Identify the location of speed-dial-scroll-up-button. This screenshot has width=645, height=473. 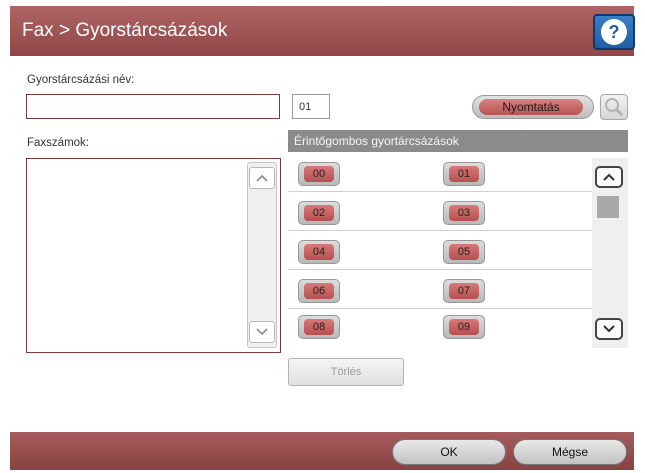
(609, 177).